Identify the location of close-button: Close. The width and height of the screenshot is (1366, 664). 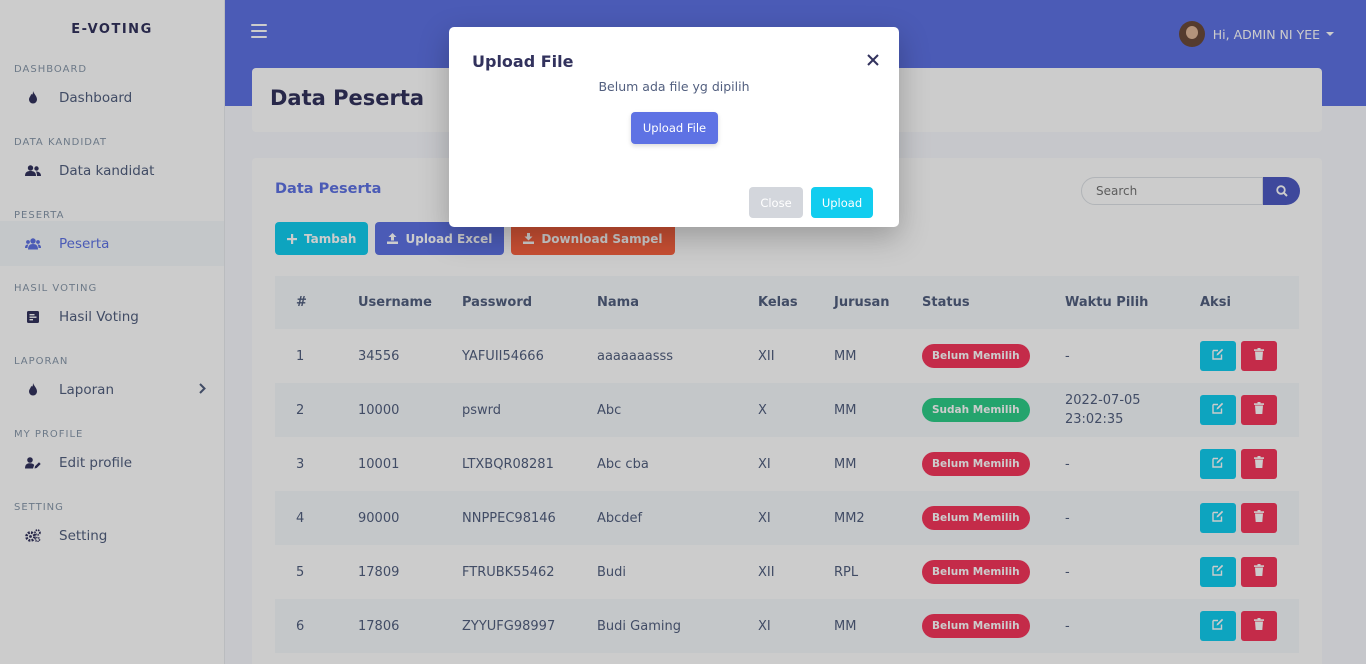
(776, 202).